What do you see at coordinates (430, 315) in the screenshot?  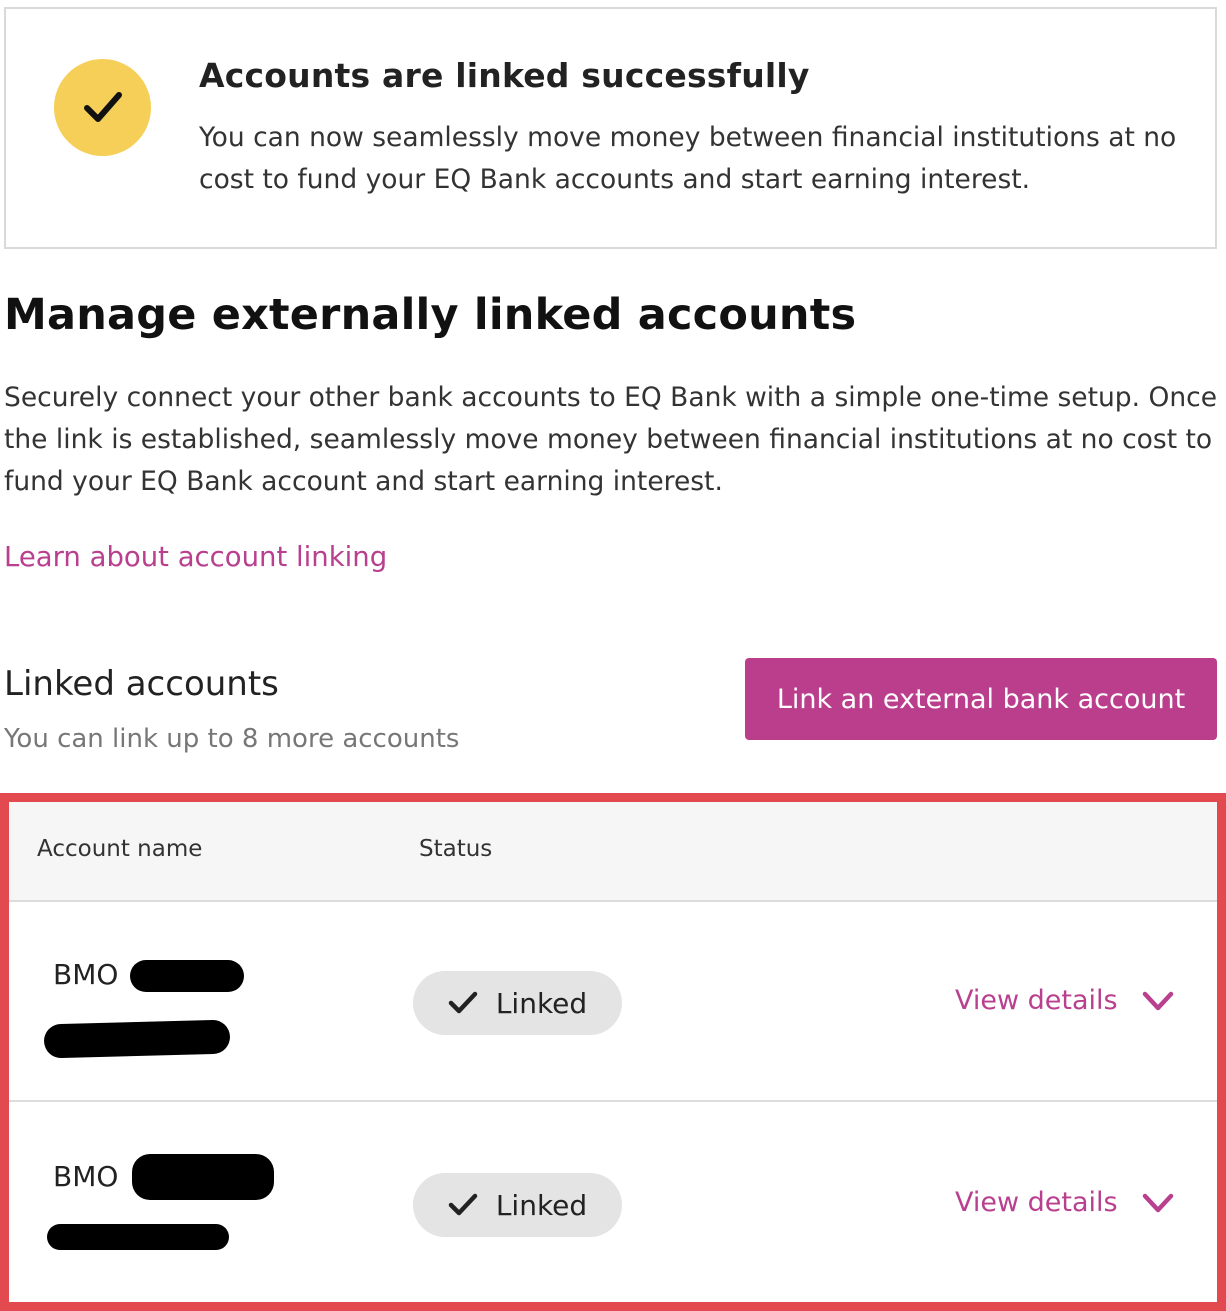 I see `page-title: Manage externally linked accounts` at bounding box center [430, 315].